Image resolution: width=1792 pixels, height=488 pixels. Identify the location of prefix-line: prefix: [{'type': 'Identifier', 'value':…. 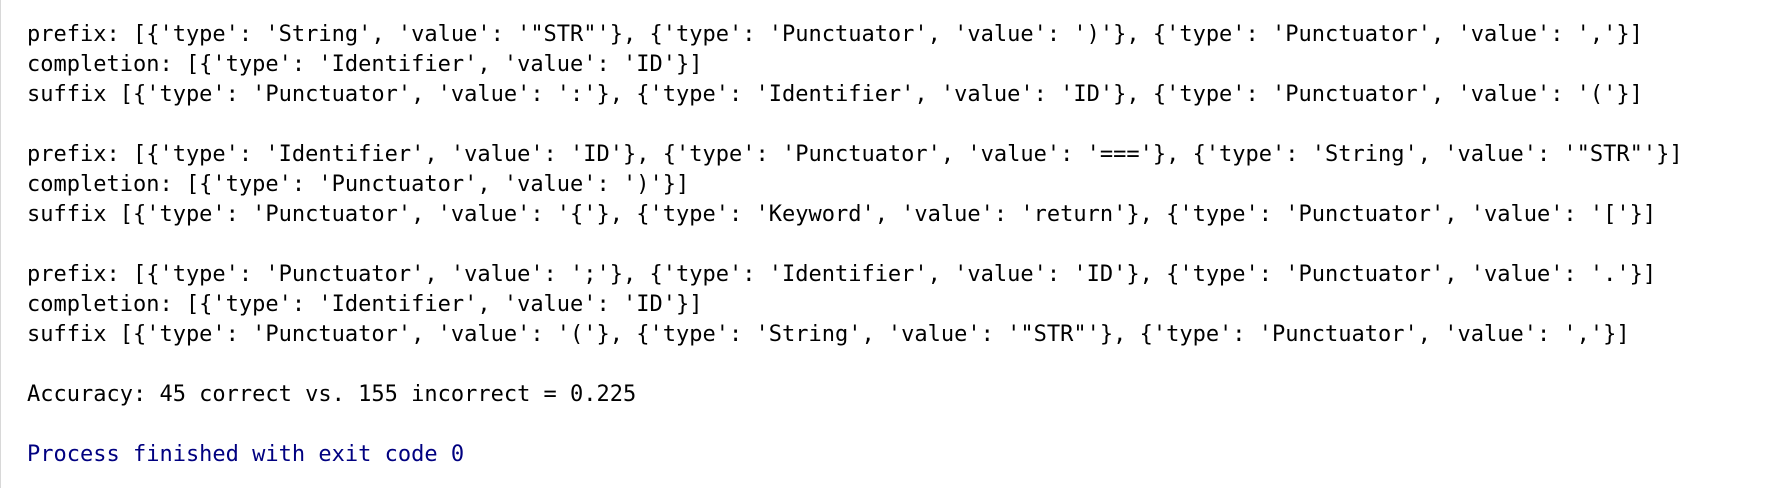
(855, 154).